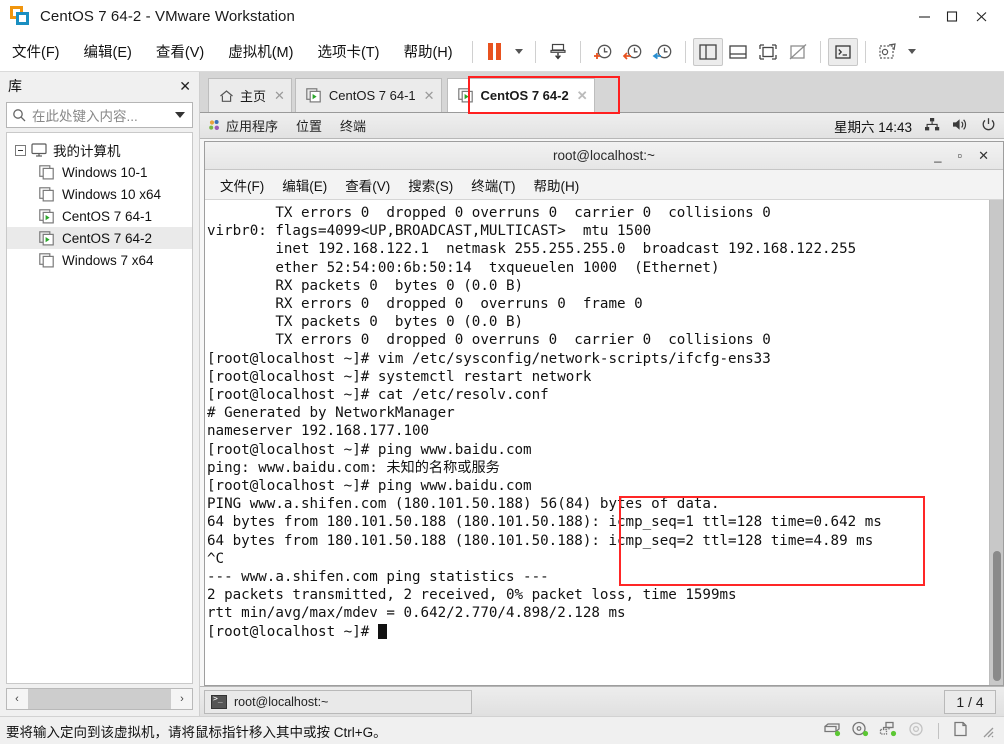  Describe the element at coordinates (493, 185) in the screenshot. I see `terminal-menu-terminal: 终端(T)` at that location.